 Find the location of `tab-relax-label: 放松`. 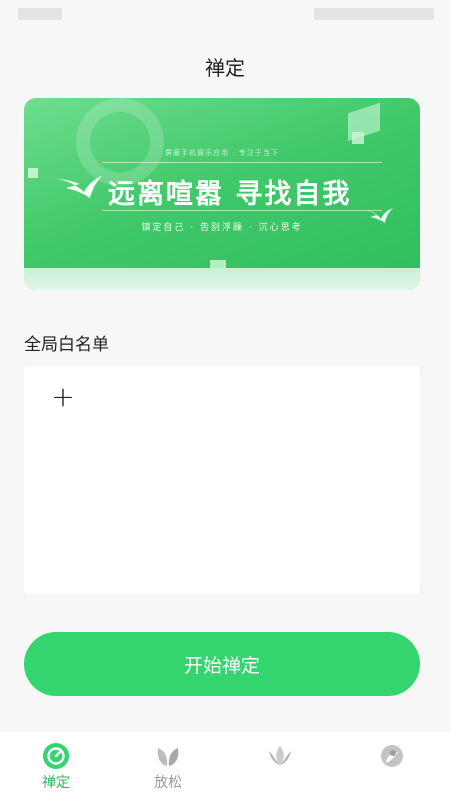

tab-relax-label: 放松 is located at coordinates (168, 783).